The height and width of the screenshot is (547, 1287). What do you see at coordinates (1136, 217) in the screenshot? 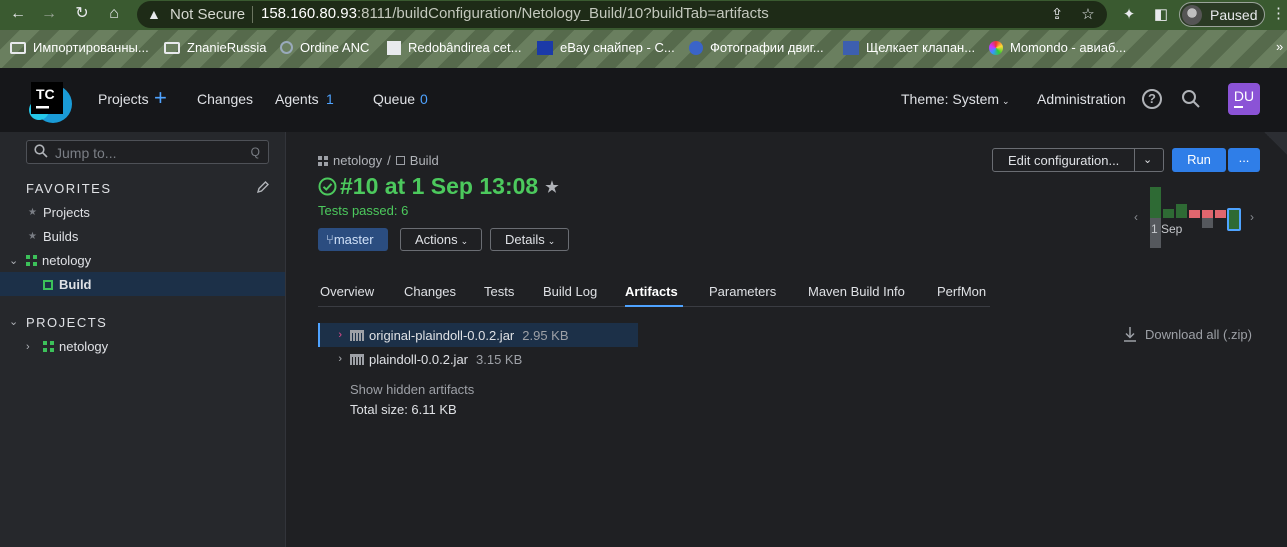
I see `chevron-left-icon: ‹` at bounding box center [1136, 217].